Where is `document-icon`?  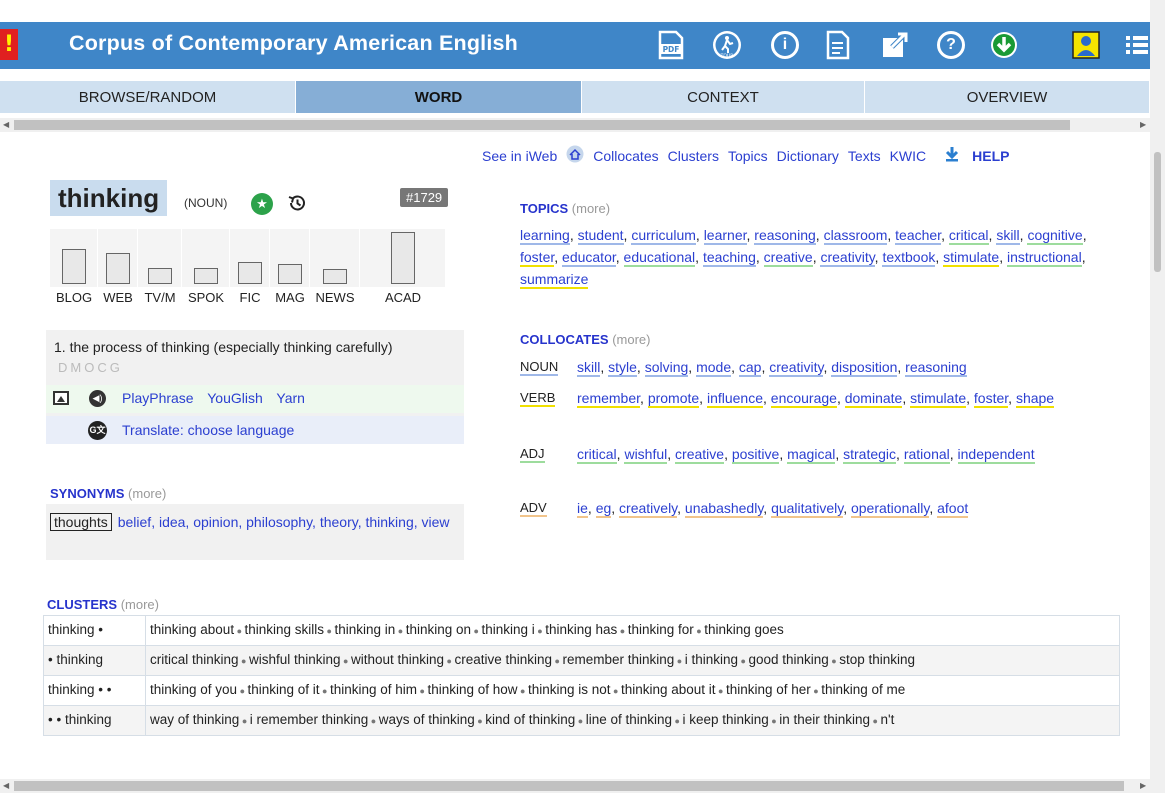 document-icon is located at coordinates (838, 45).